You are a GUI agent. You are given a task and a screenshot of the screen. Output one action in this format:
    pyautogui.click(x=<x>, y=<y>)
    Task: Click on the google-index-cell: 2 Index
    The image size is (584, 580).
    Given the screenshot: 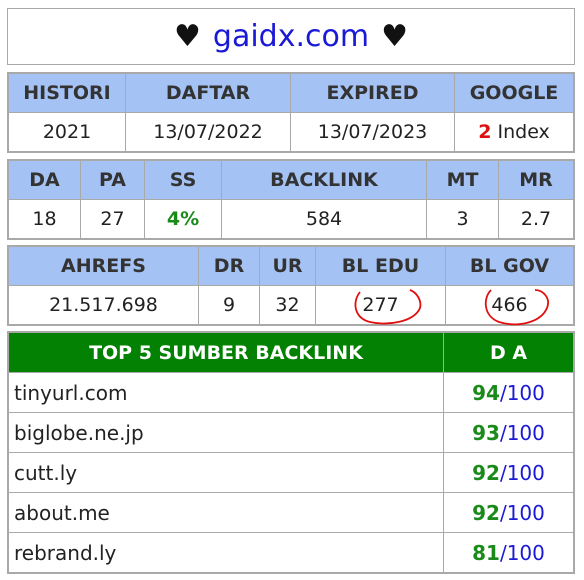 What is the action you would take?
    pyautogui.click(x=514, y=132)
    